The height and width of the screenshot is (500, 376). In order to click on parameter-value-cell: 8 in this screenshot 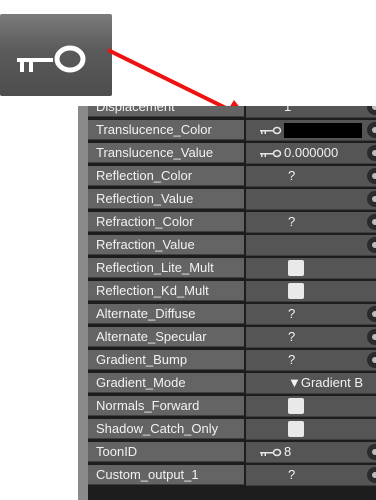, I will do `click(311, 452)`.